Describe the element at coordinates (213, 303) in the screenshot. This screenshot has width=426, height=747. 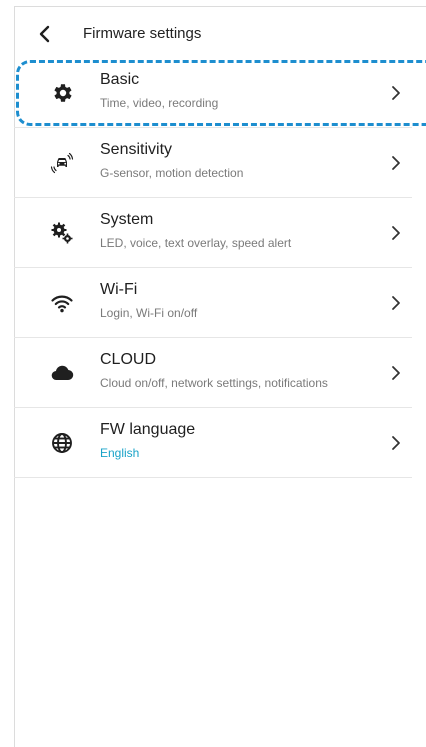
I see `settings-item-wifi: Wi-Fi Login, Wi-Fi on/off` at that location.